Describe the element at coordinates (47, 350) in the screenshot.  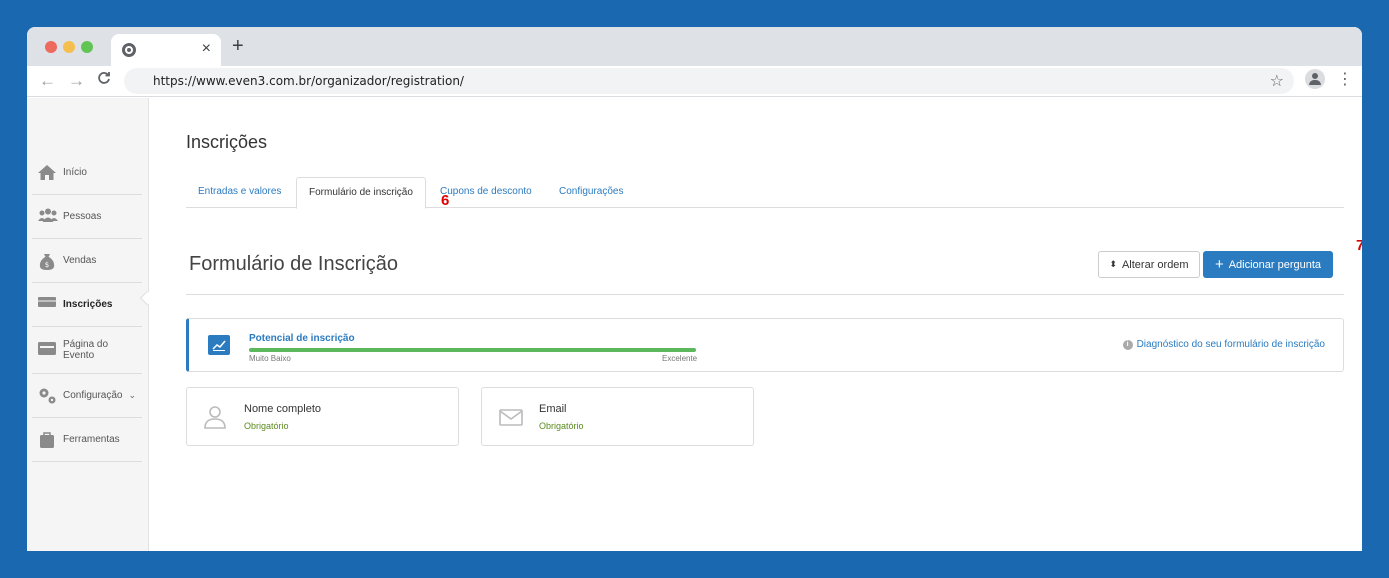
I see `browser-window-icon` at that location.